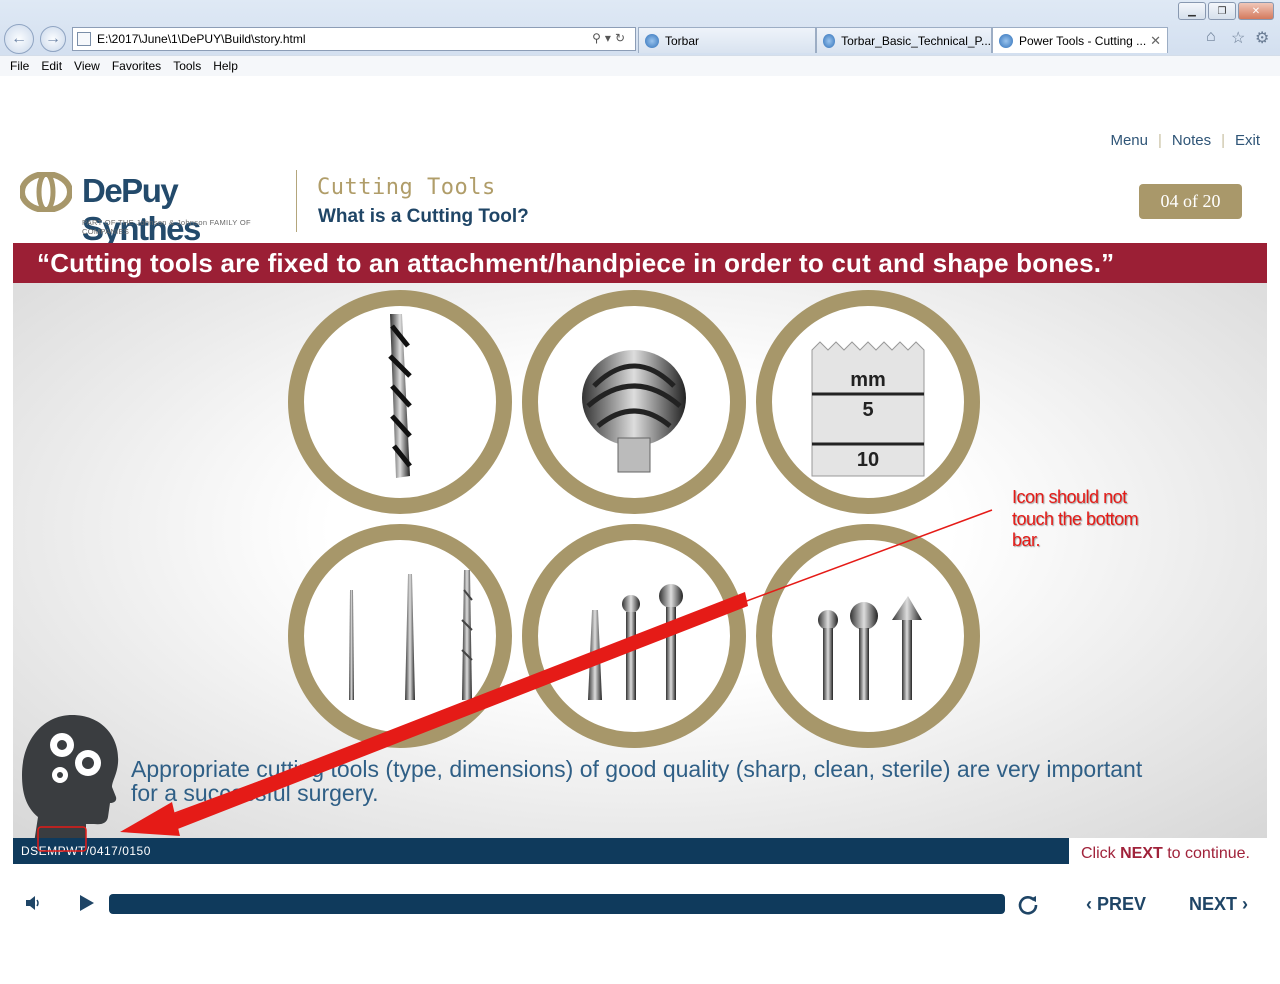 This screenshot has height=984, width=1280. I want to click on forward-arrow-icon: →, so click(53, 38).